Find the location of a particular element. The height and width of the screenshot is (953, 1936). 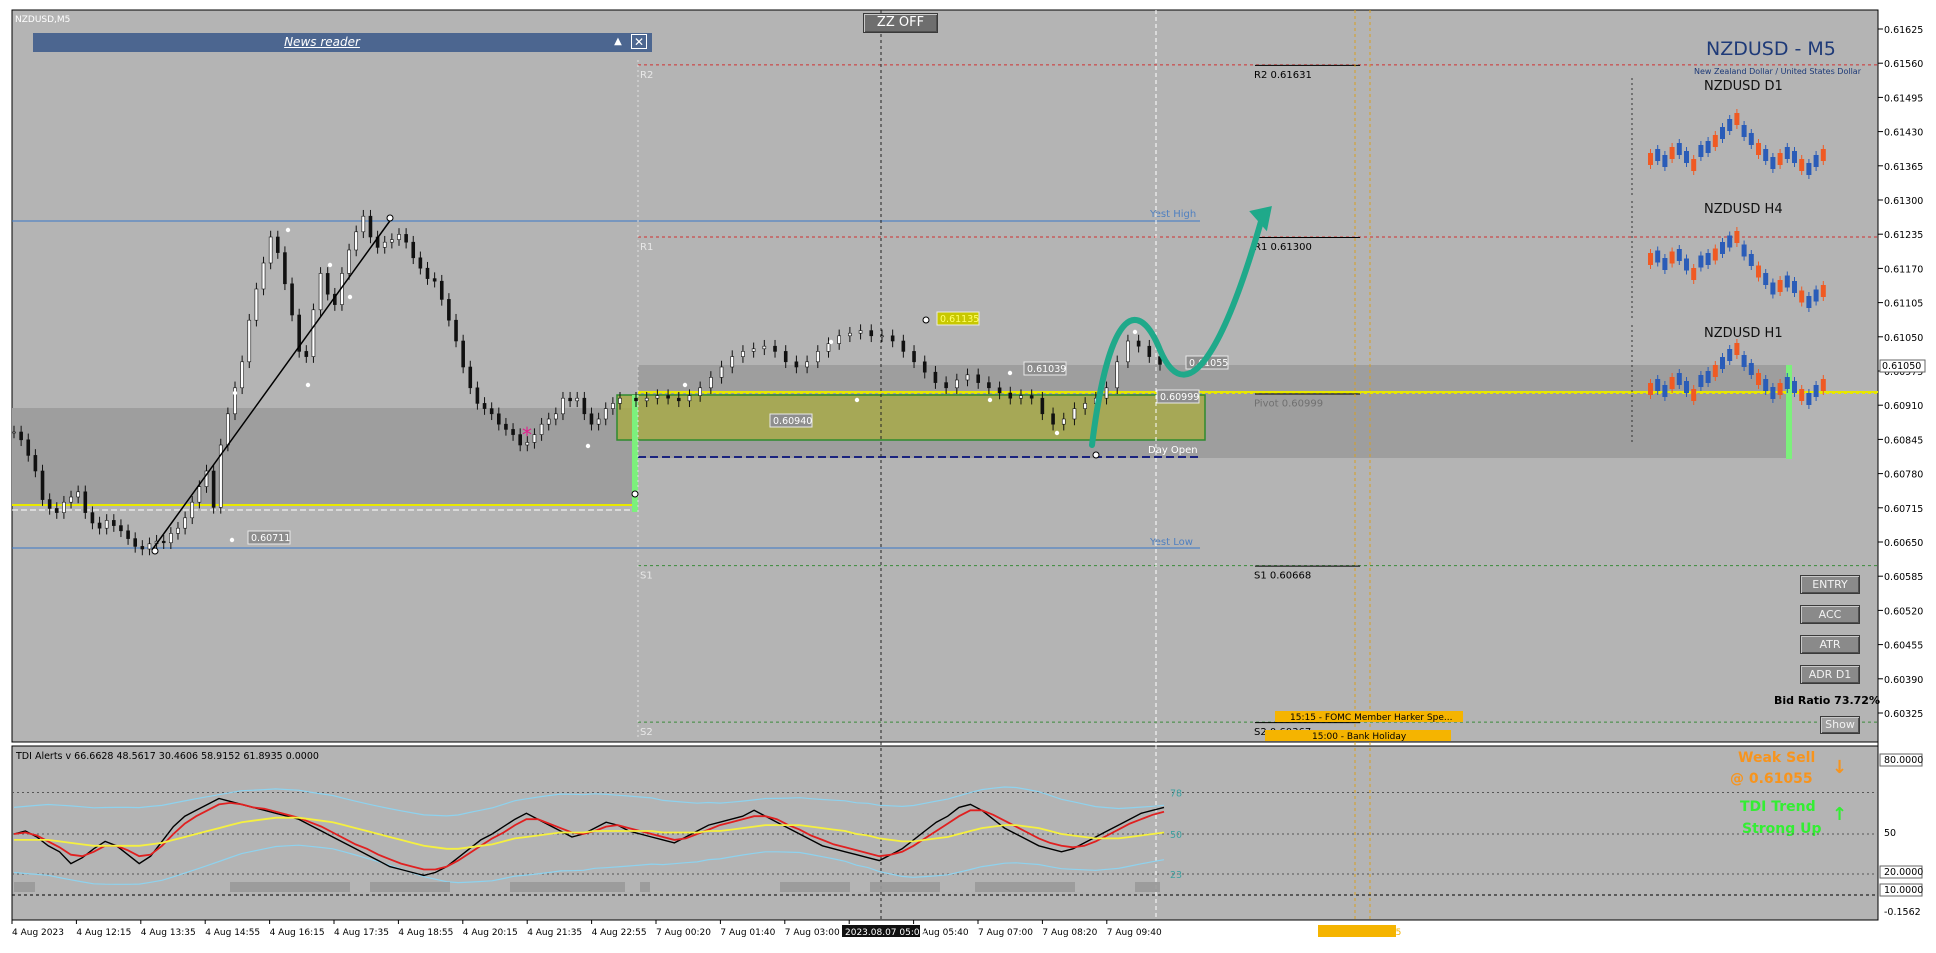

time-axis-label: 7 Aug 08:20 is located at coordinates (1069, 933).